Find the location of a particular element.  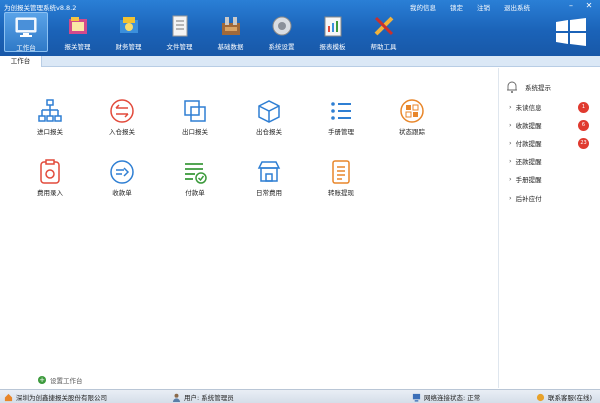

notebook-icon is located at coordinates (179, 26).